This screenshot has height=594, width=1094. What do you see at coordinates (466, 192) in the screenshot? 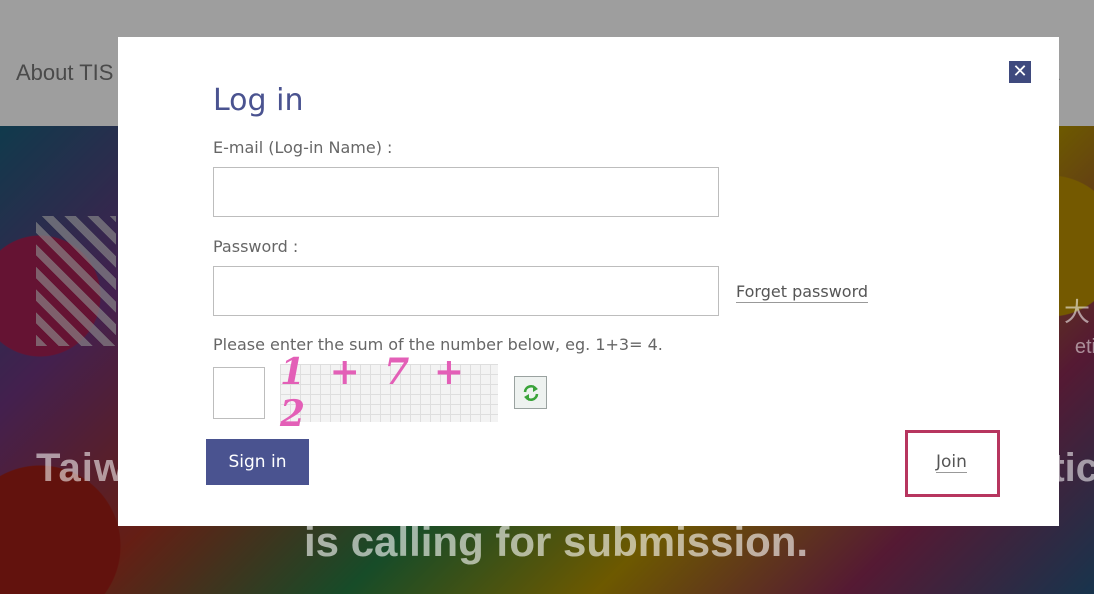
I see `email-field` at bounding box center [466, 192].